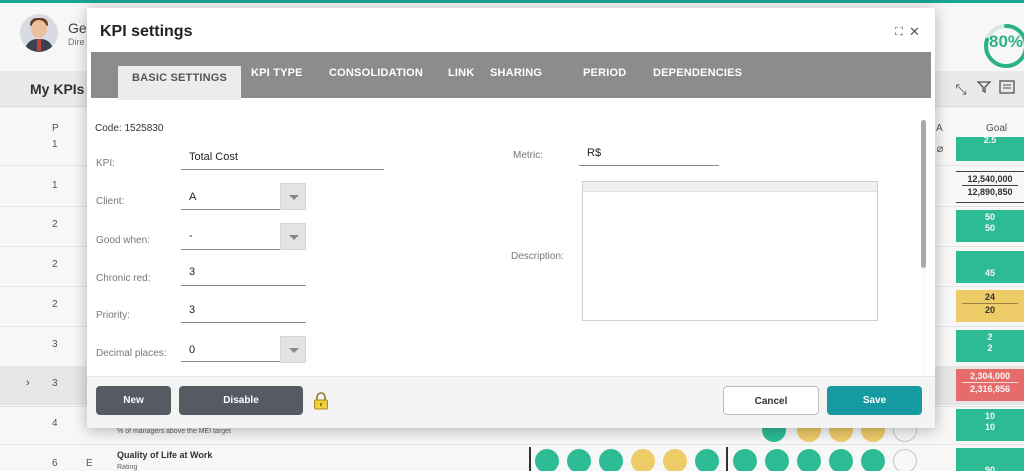 The width and height of the screenshot is (1024, 471). What do you see at coordinates (293, 349) in the screenshot?
I see `decimal-places-dropdown-button` at bounding box center [293, 349].